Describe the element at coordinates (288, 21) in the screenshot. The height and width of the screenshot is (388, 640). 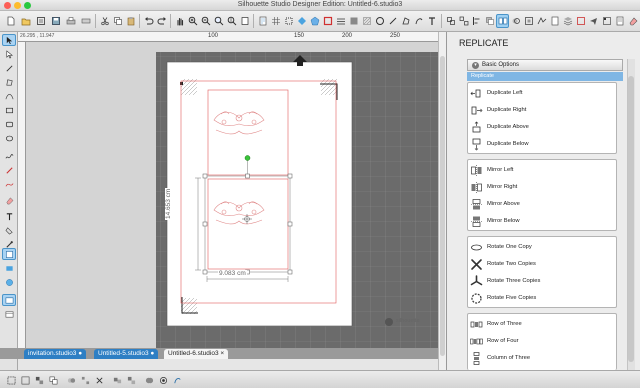
I see `transform-icon` at that location.